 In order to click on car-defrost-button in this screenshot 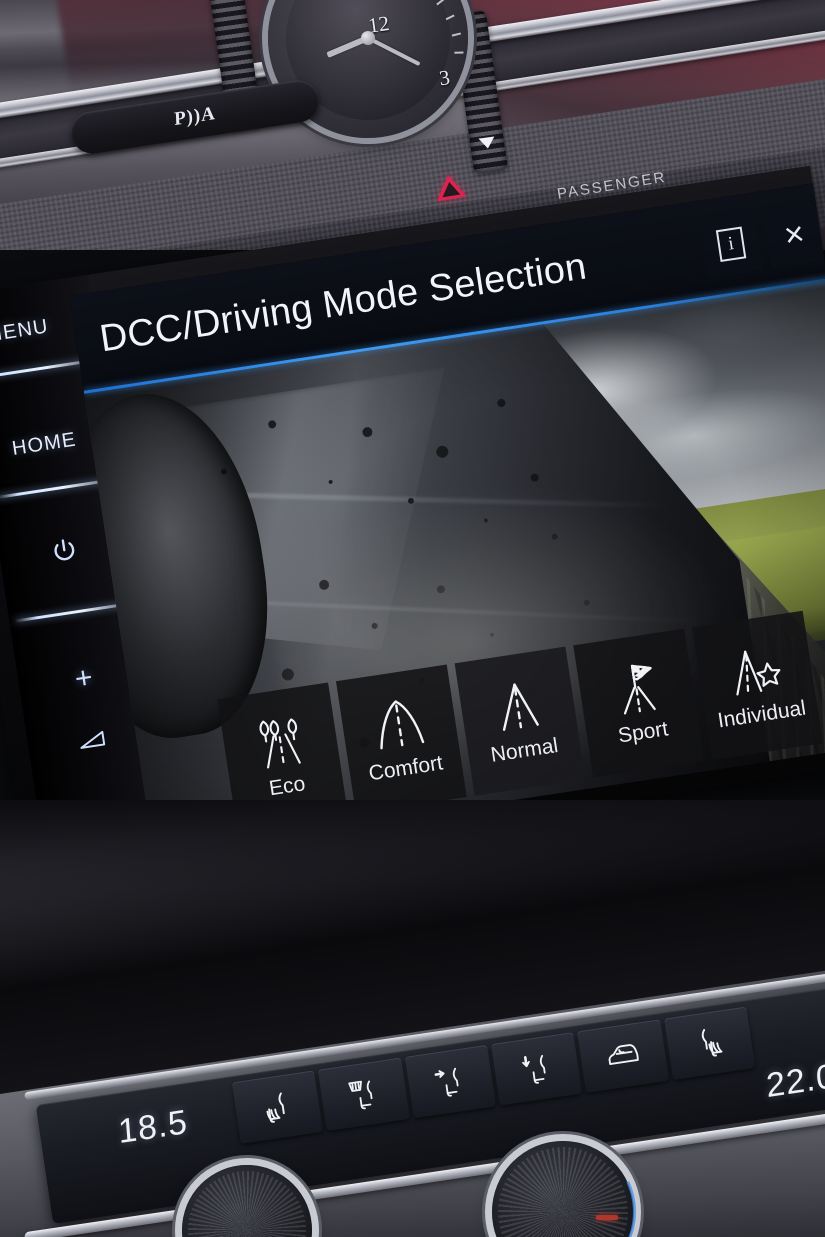, I will do `click(623, 1056)`.